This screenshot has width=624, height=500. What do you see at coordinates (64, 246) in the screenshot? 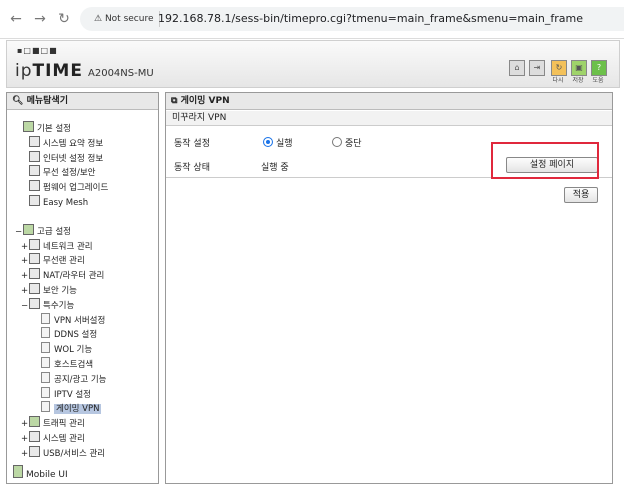
I see `menu-network: + 네트워크 관리` at bounding box center [64, 246].